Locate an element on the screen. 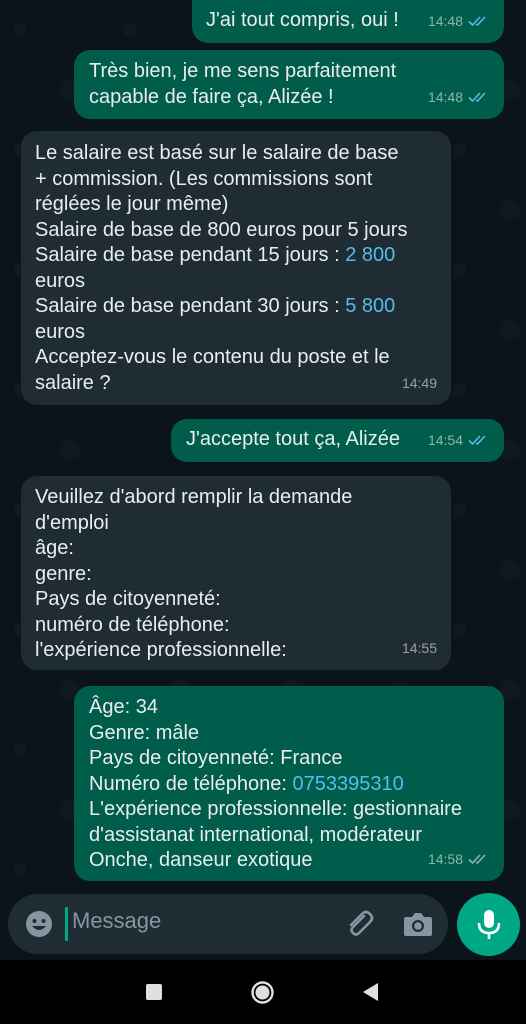  microphone-icon is located at coordinates (489, 924).